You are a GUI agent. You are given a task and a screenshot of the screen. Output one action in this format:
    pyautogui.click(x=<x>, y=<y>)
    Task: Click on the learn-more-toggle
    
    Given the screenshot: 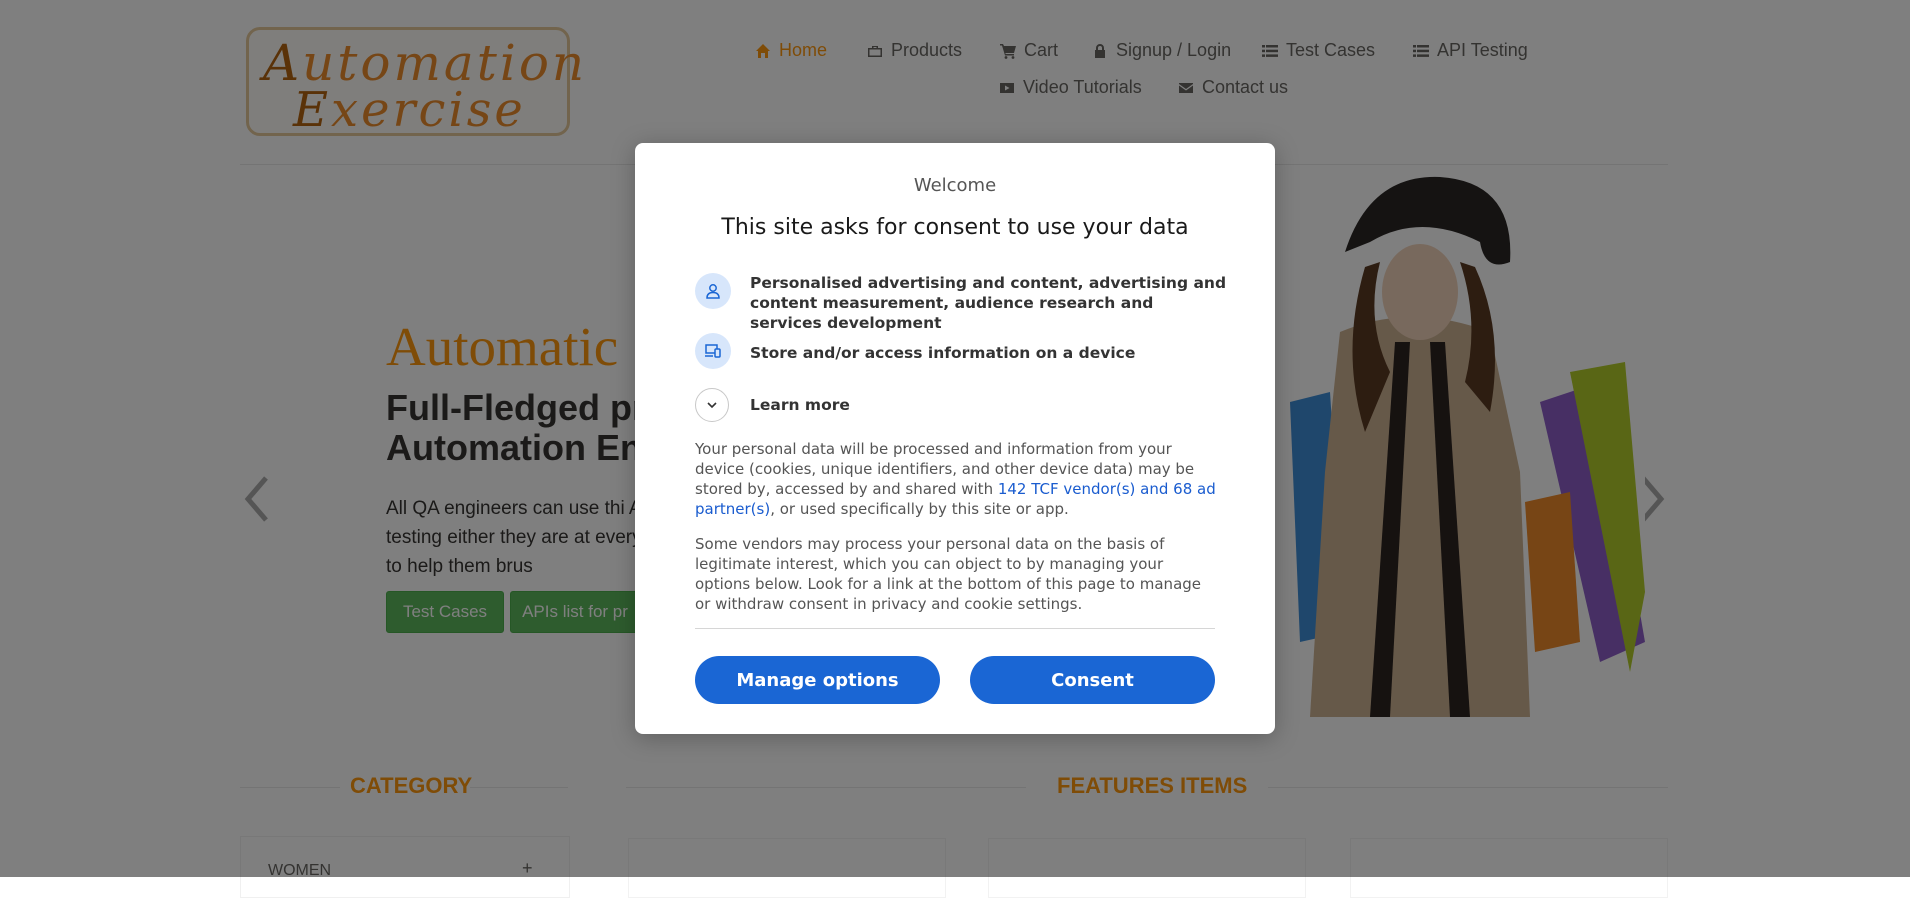 What is the action you would take?
    pyautogui.click(x=712, y=405)
    